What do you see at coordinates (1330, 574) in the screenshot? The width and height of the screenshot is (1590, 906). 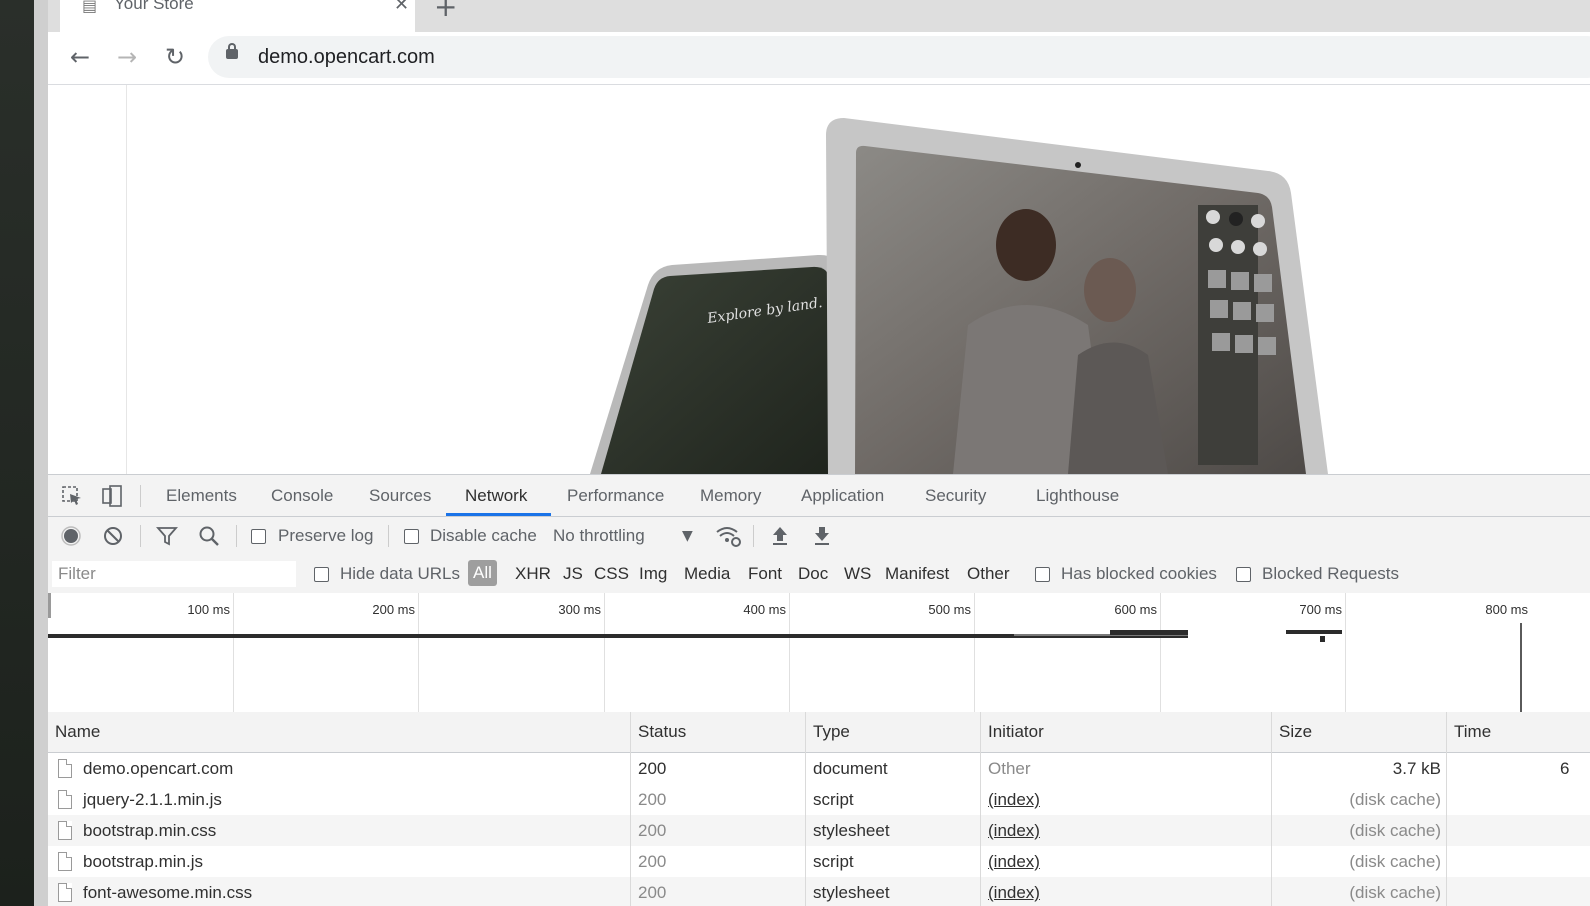 I see `blocked-requests-label: Blocked Requests` at bounding box center [1330, 574].